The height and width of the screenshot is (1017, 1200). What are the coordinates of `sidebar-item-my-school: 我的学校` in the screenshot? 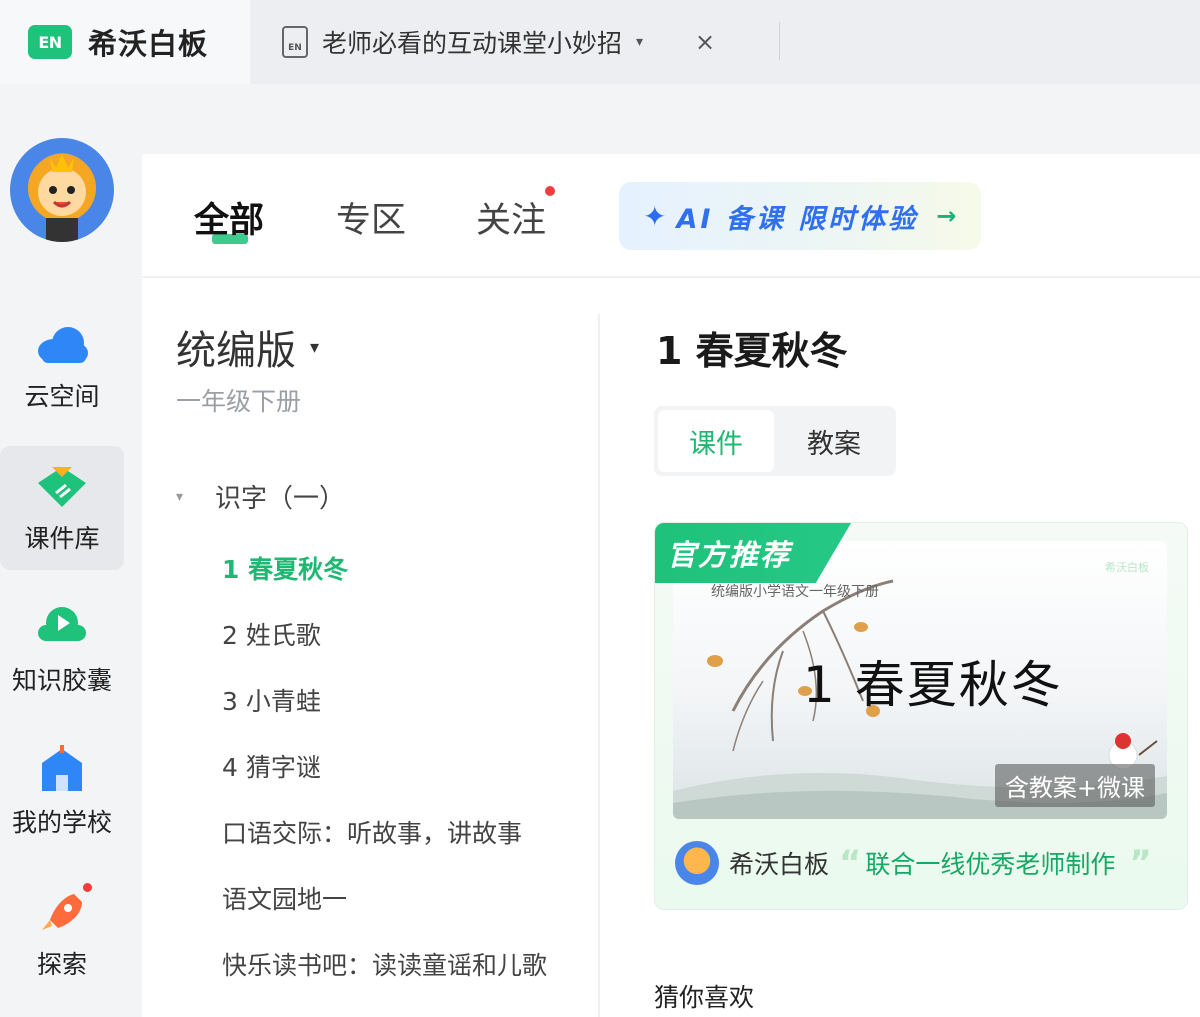 It's located at (62, 792).